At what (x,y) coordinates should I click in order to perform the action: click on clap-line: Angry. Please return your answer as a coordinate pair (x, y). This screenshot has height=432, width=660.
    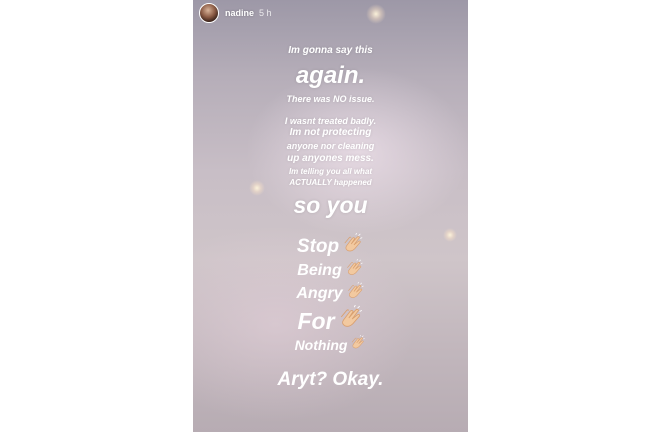
    Looking at the image, I should click on (330, 293).